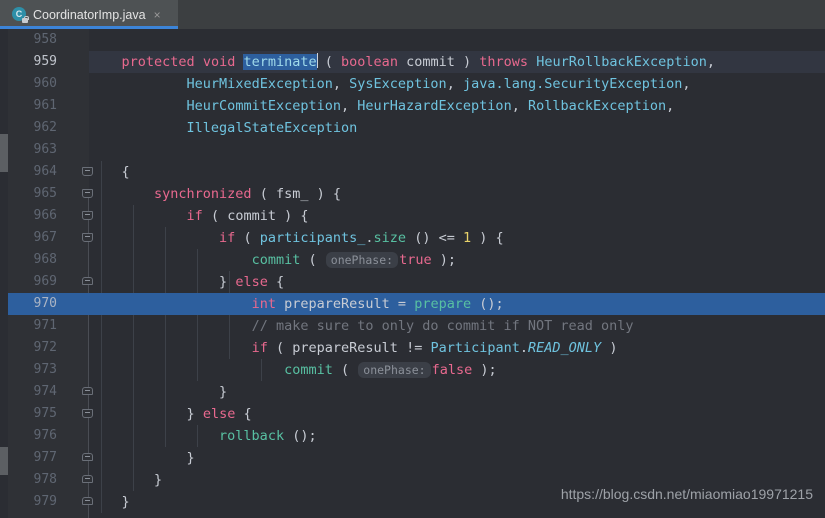  What do you see at coordinates (259, 84) in the screenshot?
I see `token-class: HeurMixedException` at bounding box center [259, 84].